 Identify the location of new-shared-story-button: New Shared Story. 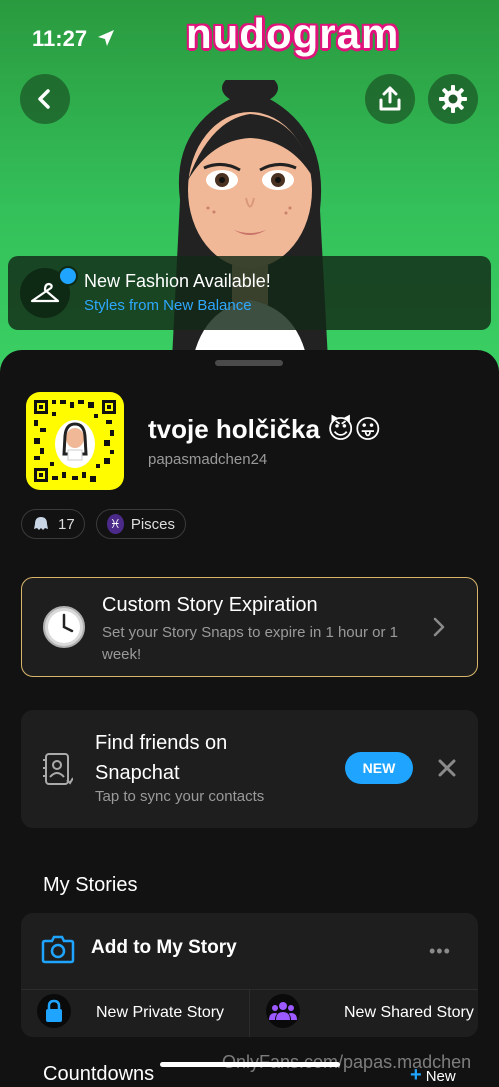
(364, 1013).